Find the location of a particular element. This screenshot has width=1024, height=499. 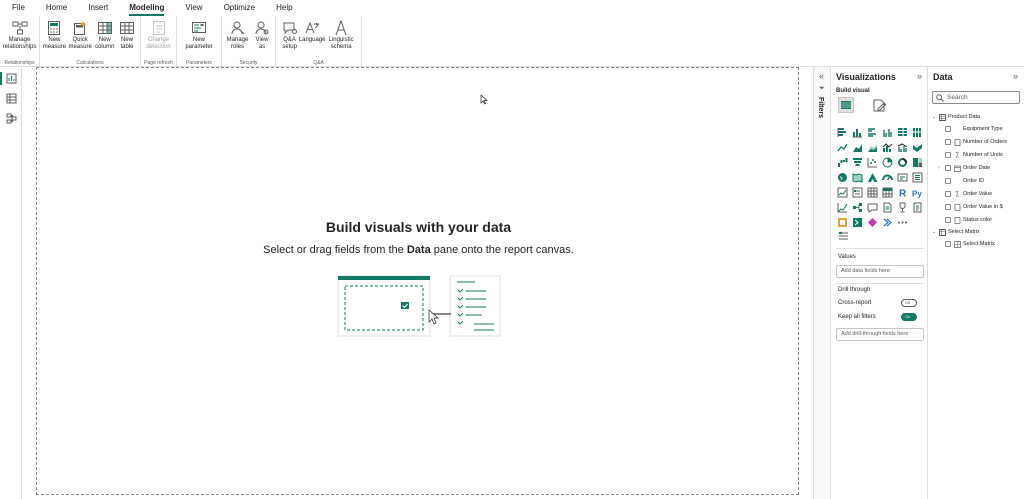

key-influencers-icon is located at coordinates (842, 207).